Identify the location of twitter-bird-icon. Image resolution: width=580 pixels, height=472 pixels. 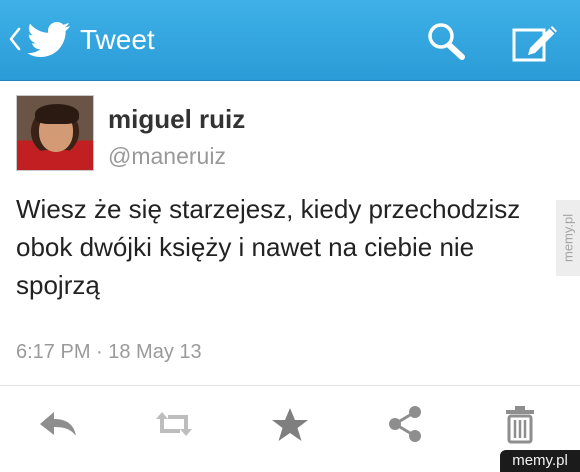
(49, 40).